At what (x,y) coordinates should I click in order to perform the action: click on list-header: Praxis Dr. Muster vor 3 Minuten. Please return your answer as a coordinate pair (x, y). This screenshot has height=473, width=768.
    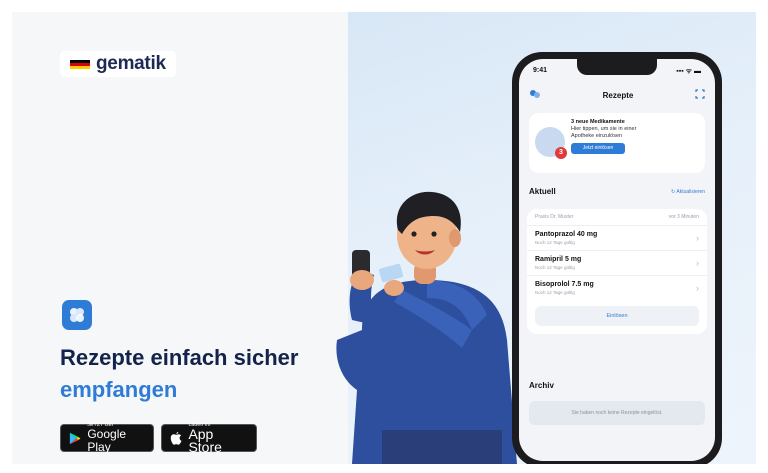
    Looking at the image, I should click on (617, 217).